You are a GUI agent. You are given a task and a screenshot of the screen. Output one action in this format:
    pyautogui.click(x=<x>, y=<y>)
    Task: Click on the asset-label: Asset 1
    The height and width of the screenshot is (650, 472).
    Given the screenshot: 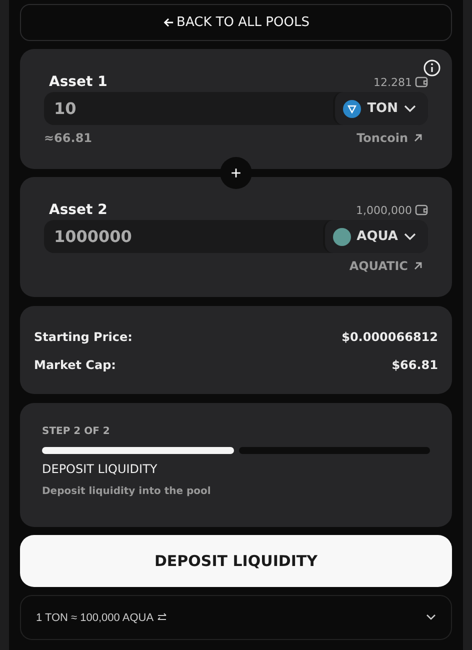 What is the action you would take?
    pyautogui.click(x=78, y=82)
    